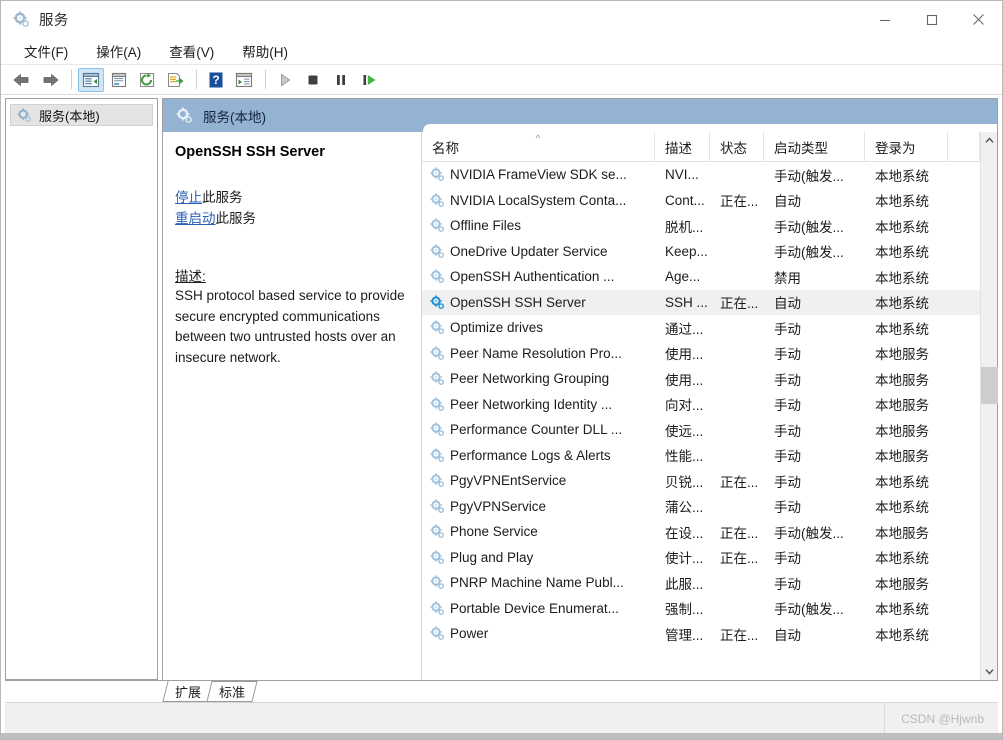 The height and width of the screenshot is (740, 1003). What do you see at coordinates (701, 456) in the screenshot?
I see `table-row: Performance Logs & Alerts 性能... 手动 本地服务` at bounding box center [701, 456].